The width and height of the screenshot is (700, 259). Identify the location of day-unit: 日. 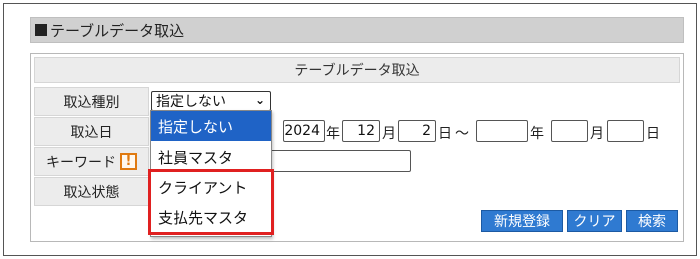
(445, 134).